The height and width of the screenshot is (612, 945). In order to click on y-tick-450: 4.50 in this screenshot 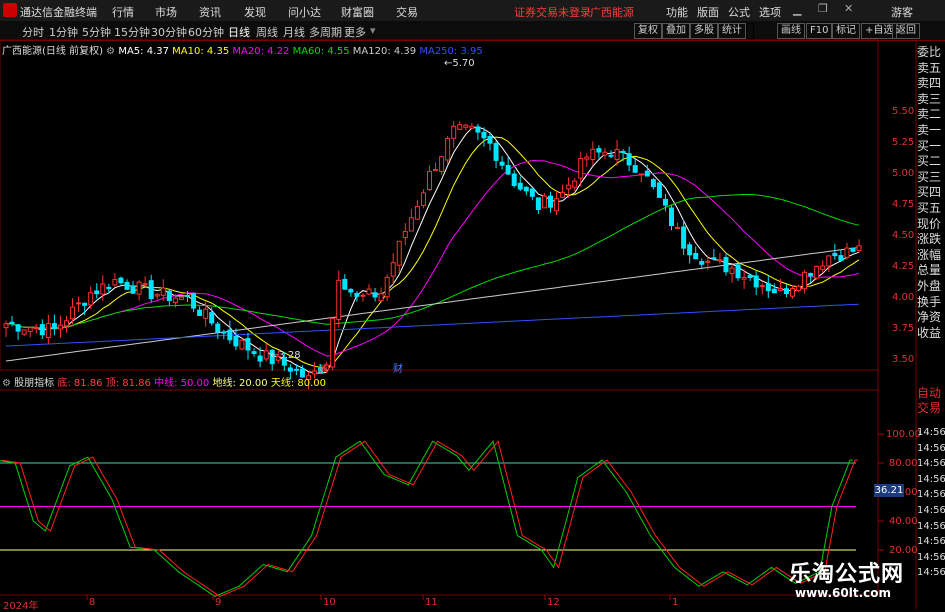, I will do `click(903, 235)`.